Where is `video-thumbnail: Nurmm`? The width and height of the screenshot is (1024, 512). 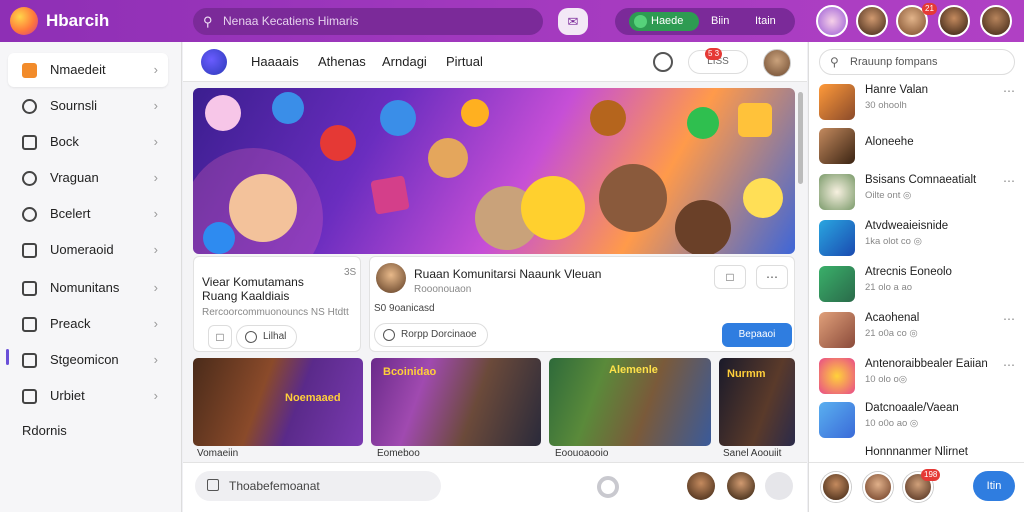
video-thumbnail: Nurmm is located at coordinates (757, 402).